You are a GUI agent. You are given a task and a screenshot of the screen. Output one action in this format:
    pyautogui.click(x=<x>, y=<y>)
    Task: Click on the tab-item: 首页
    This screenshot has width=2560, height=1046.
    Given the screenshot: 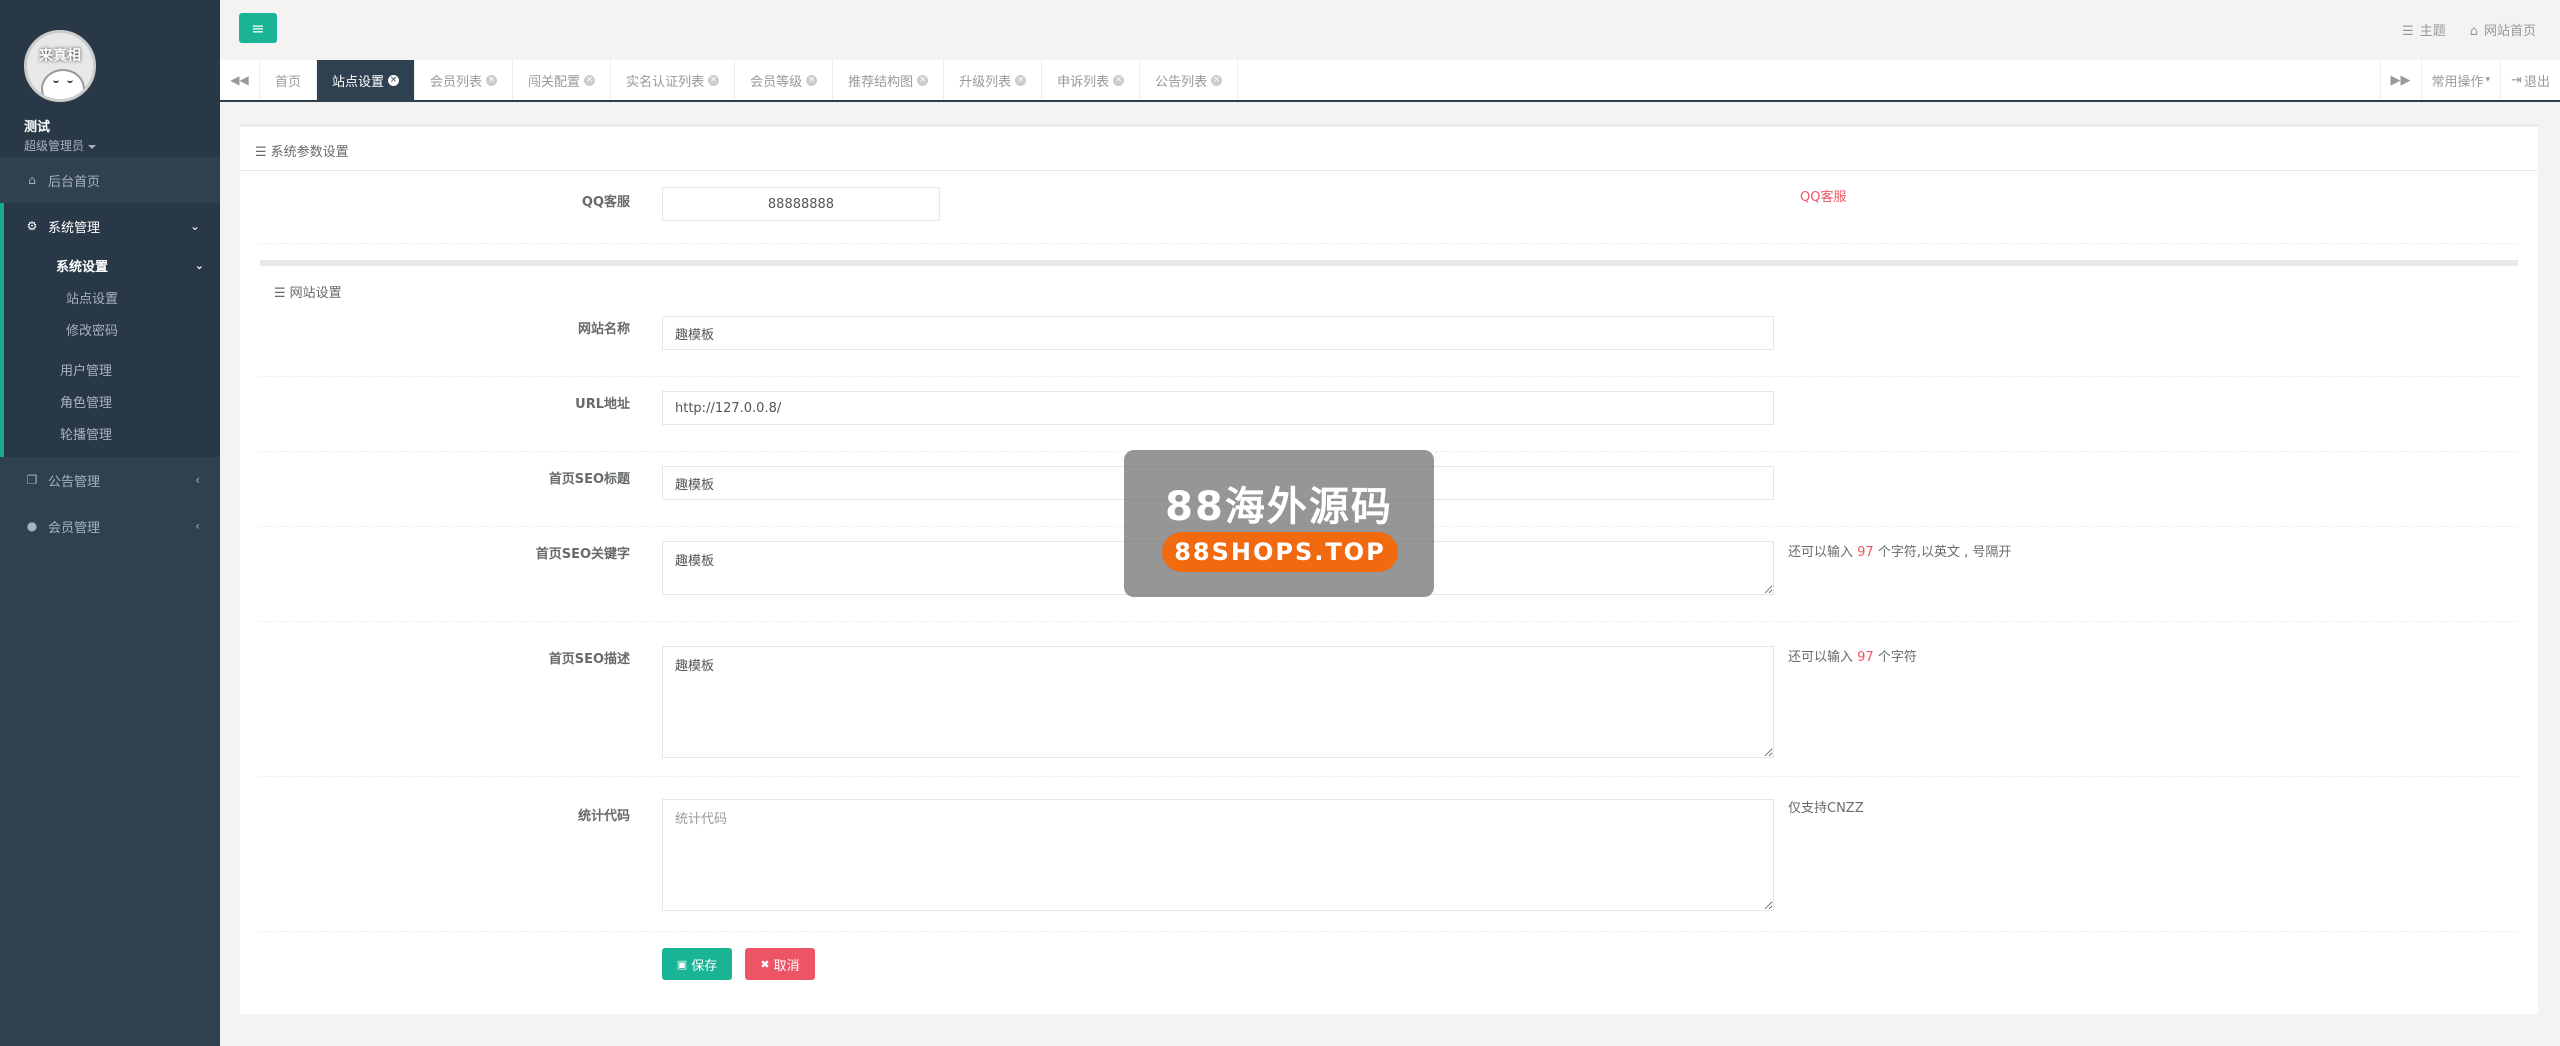 What is the action you would take?
    pyautogui.click(x=289, y=80)
    